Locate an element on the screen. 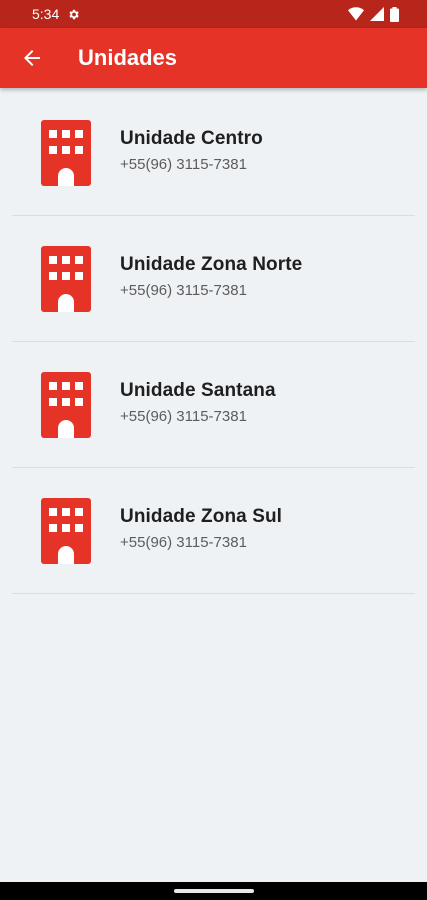 The width and height of the screenshot is (427, 900). unit-text: Unidade Centro +55(96) 3115-7381 is located at coordinates (191, 150).